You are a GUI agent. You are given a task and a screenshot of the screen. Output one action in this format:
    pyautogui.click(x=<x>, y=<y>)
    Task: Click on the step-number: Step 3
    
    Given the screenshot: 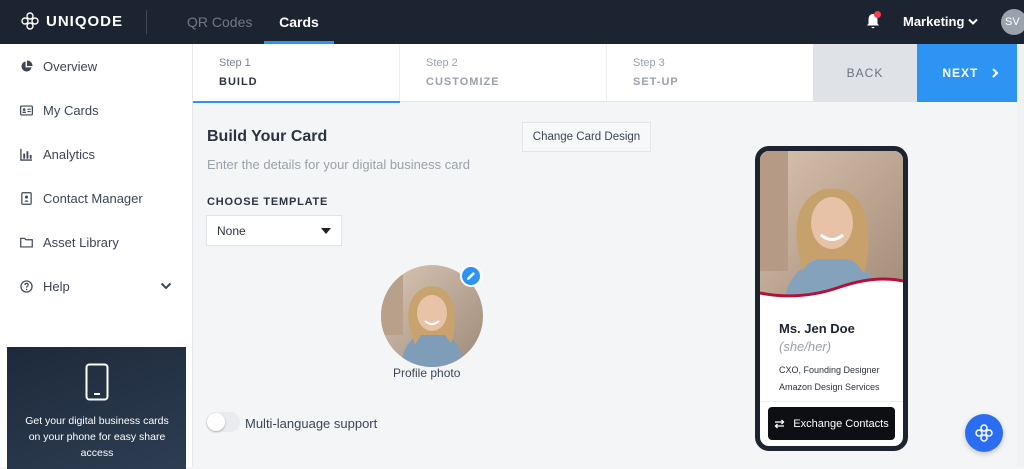 What is the action you would take?
    pyautogui.click(x=649, y=63)
    